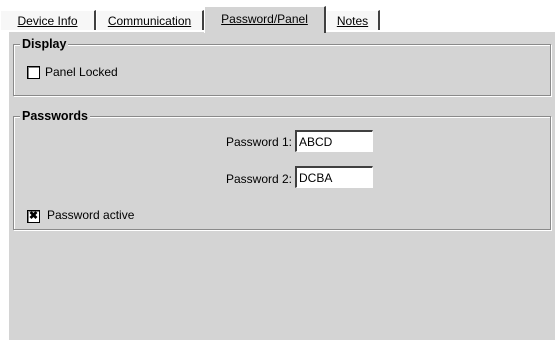  I want to click on tab-device-info-label: Device Info, so click(47, 21).